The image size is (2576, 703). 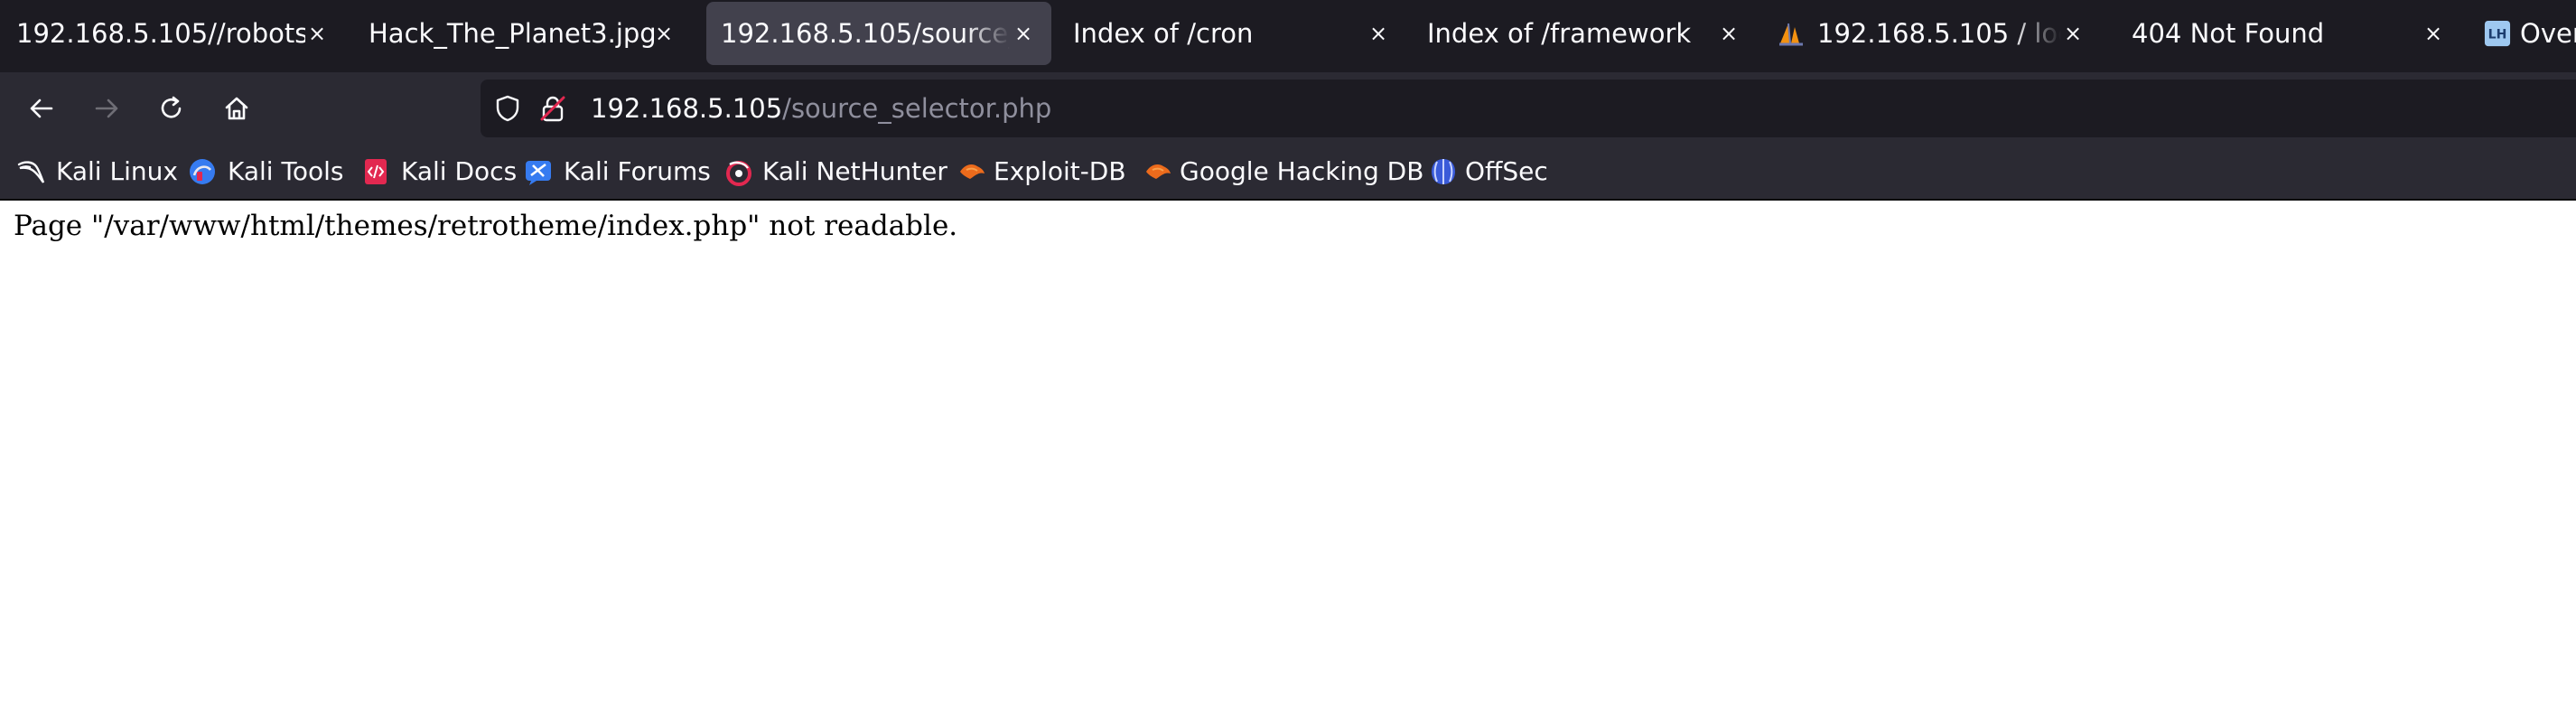 What do you see at coordinates (31, 172) in the screenshot?
I see `kali-dragon-icon` at bounding box center [31, 172].